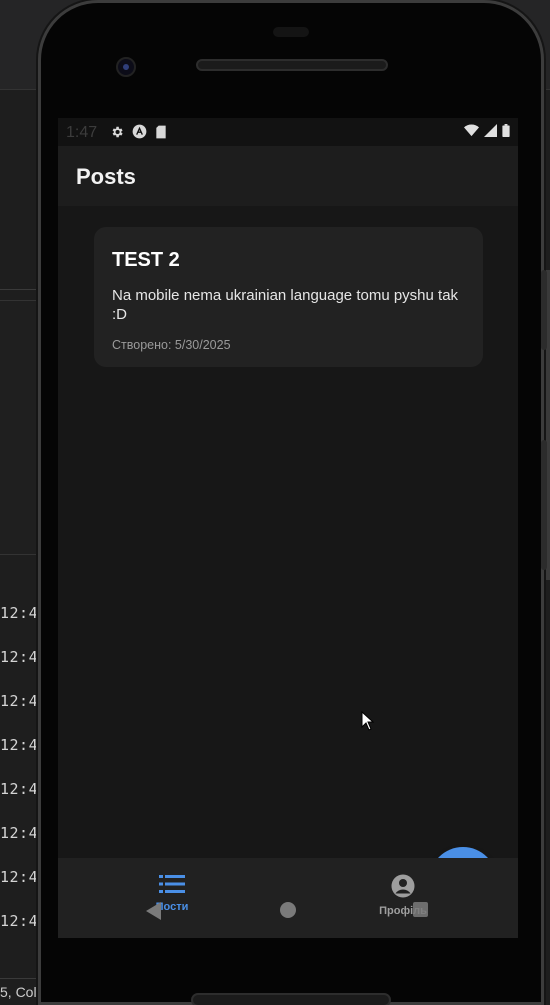  Describe the element at coordinates (172, 886) in the screenshot. I see `list-icon` at that location.